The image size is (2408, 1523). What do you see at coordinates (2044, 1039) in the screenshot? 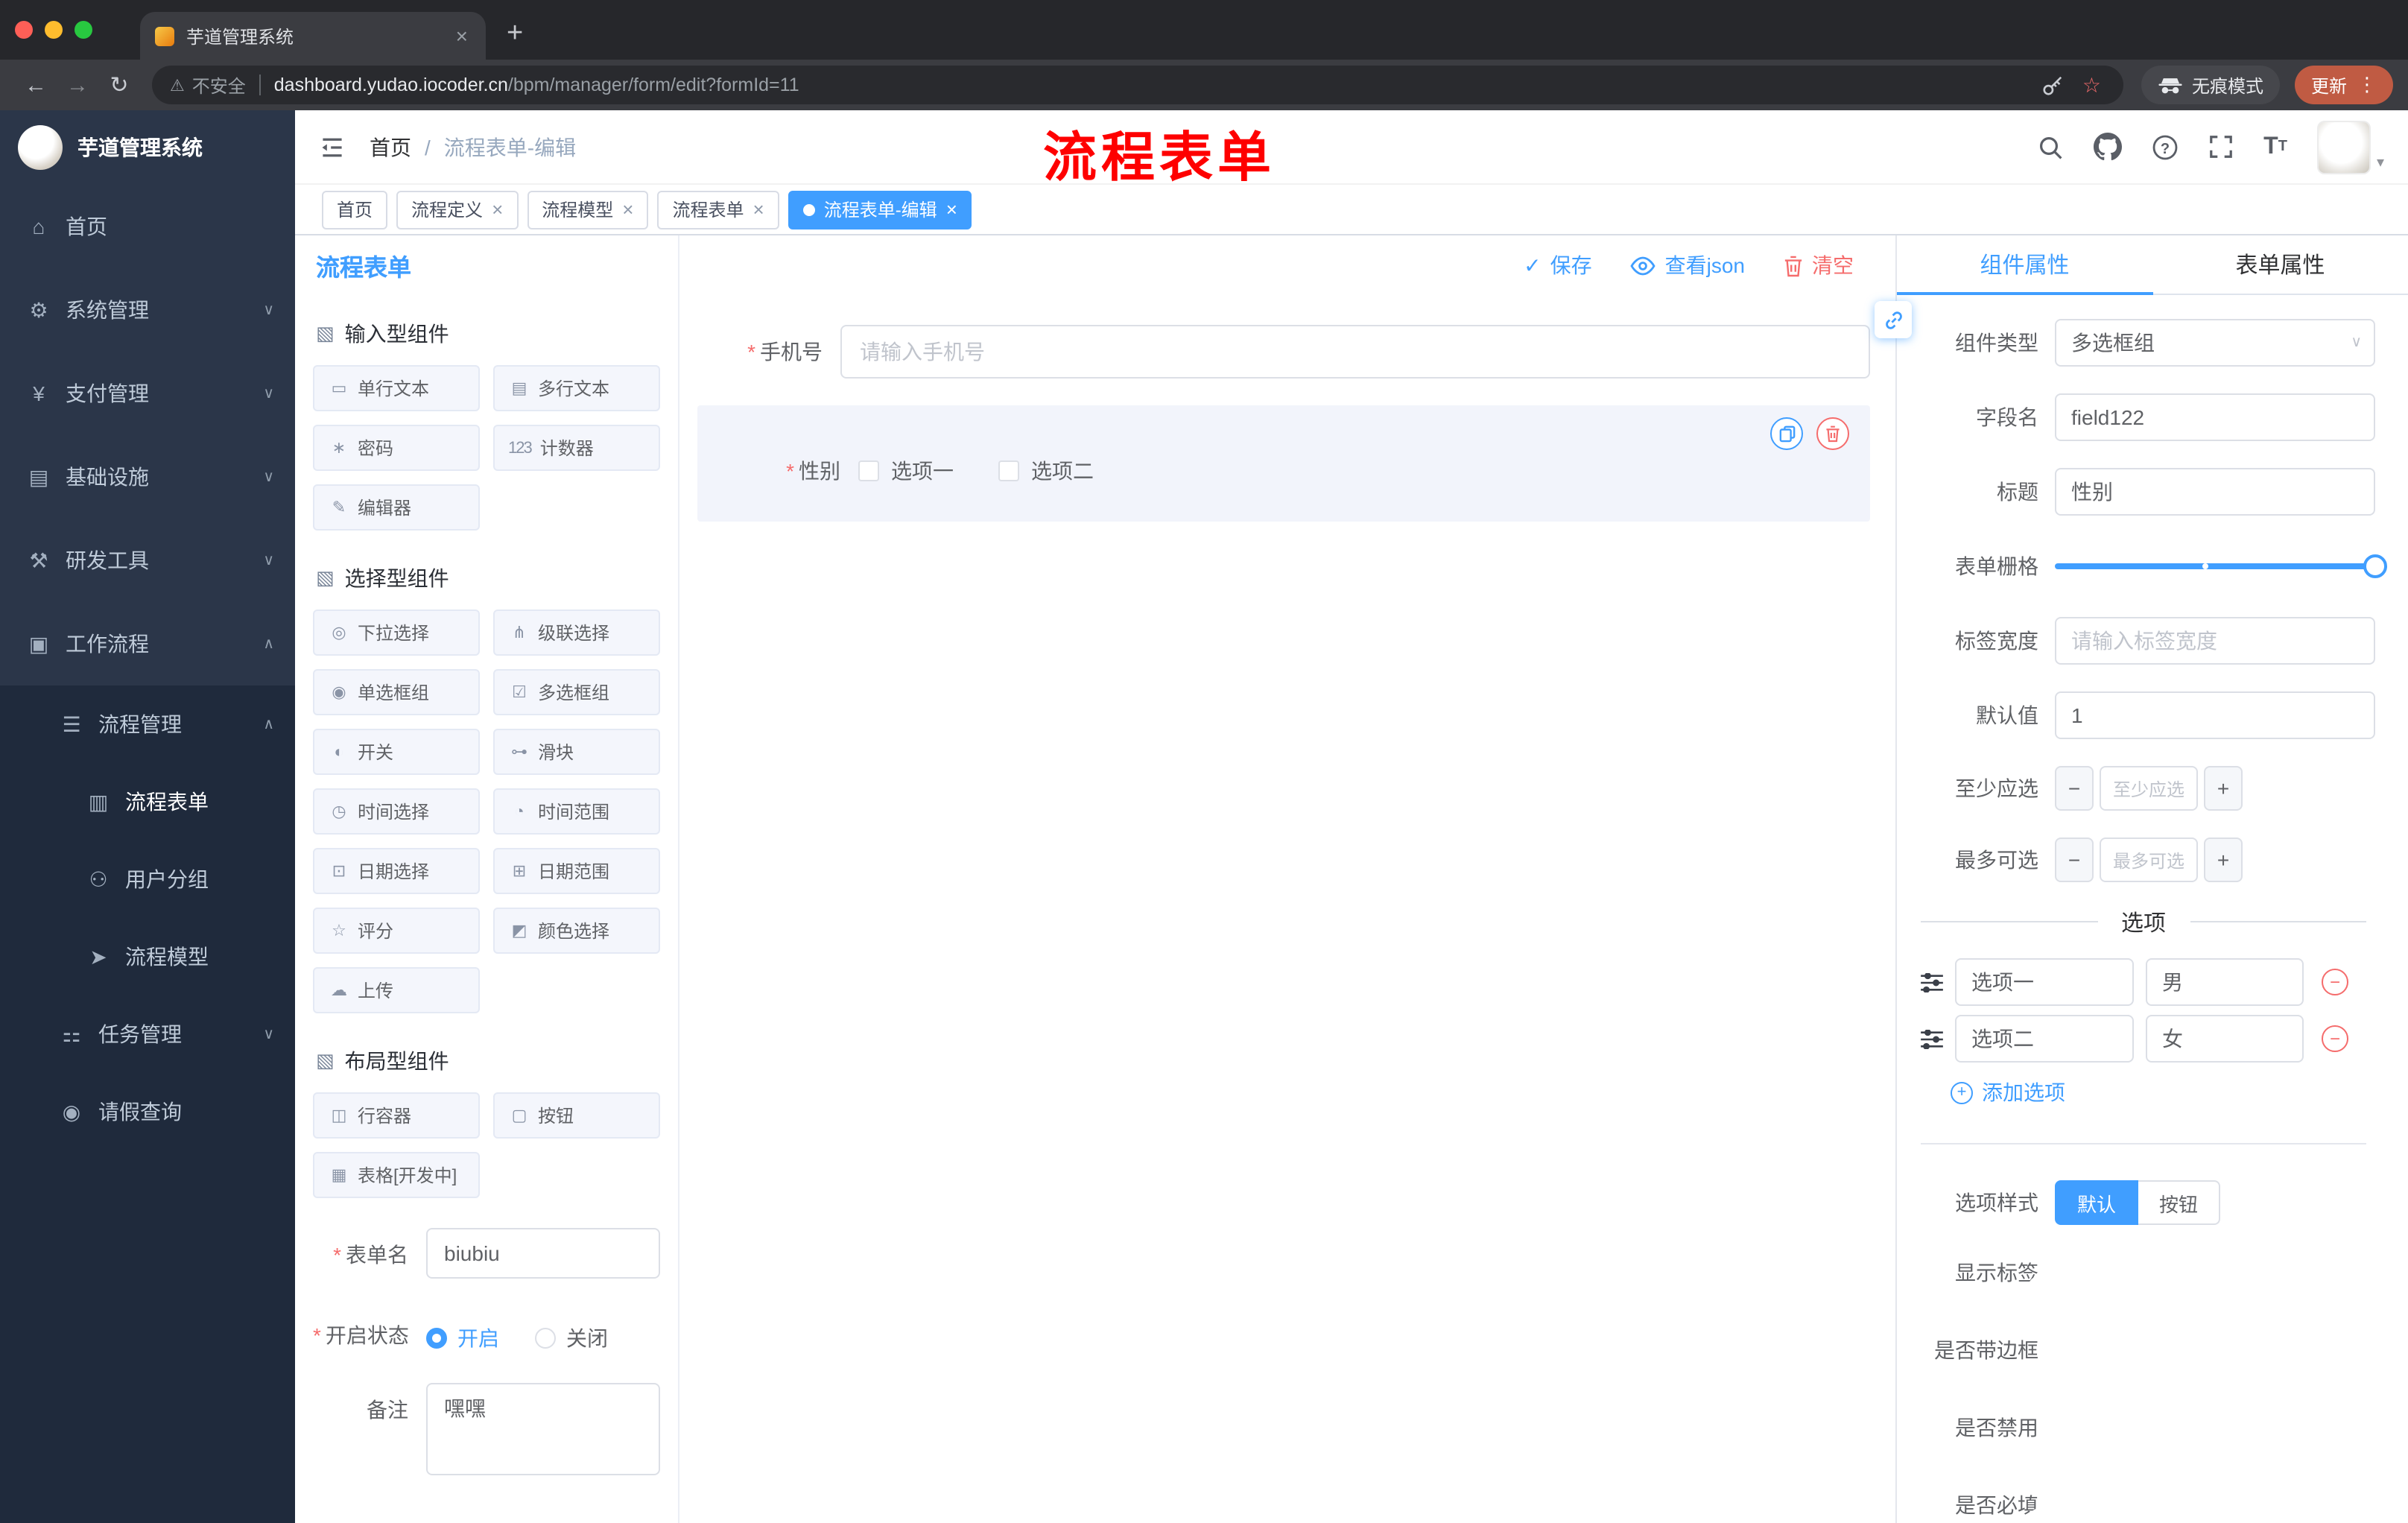
I see `option-2-label-input` at bounding box center [2044, 1039].